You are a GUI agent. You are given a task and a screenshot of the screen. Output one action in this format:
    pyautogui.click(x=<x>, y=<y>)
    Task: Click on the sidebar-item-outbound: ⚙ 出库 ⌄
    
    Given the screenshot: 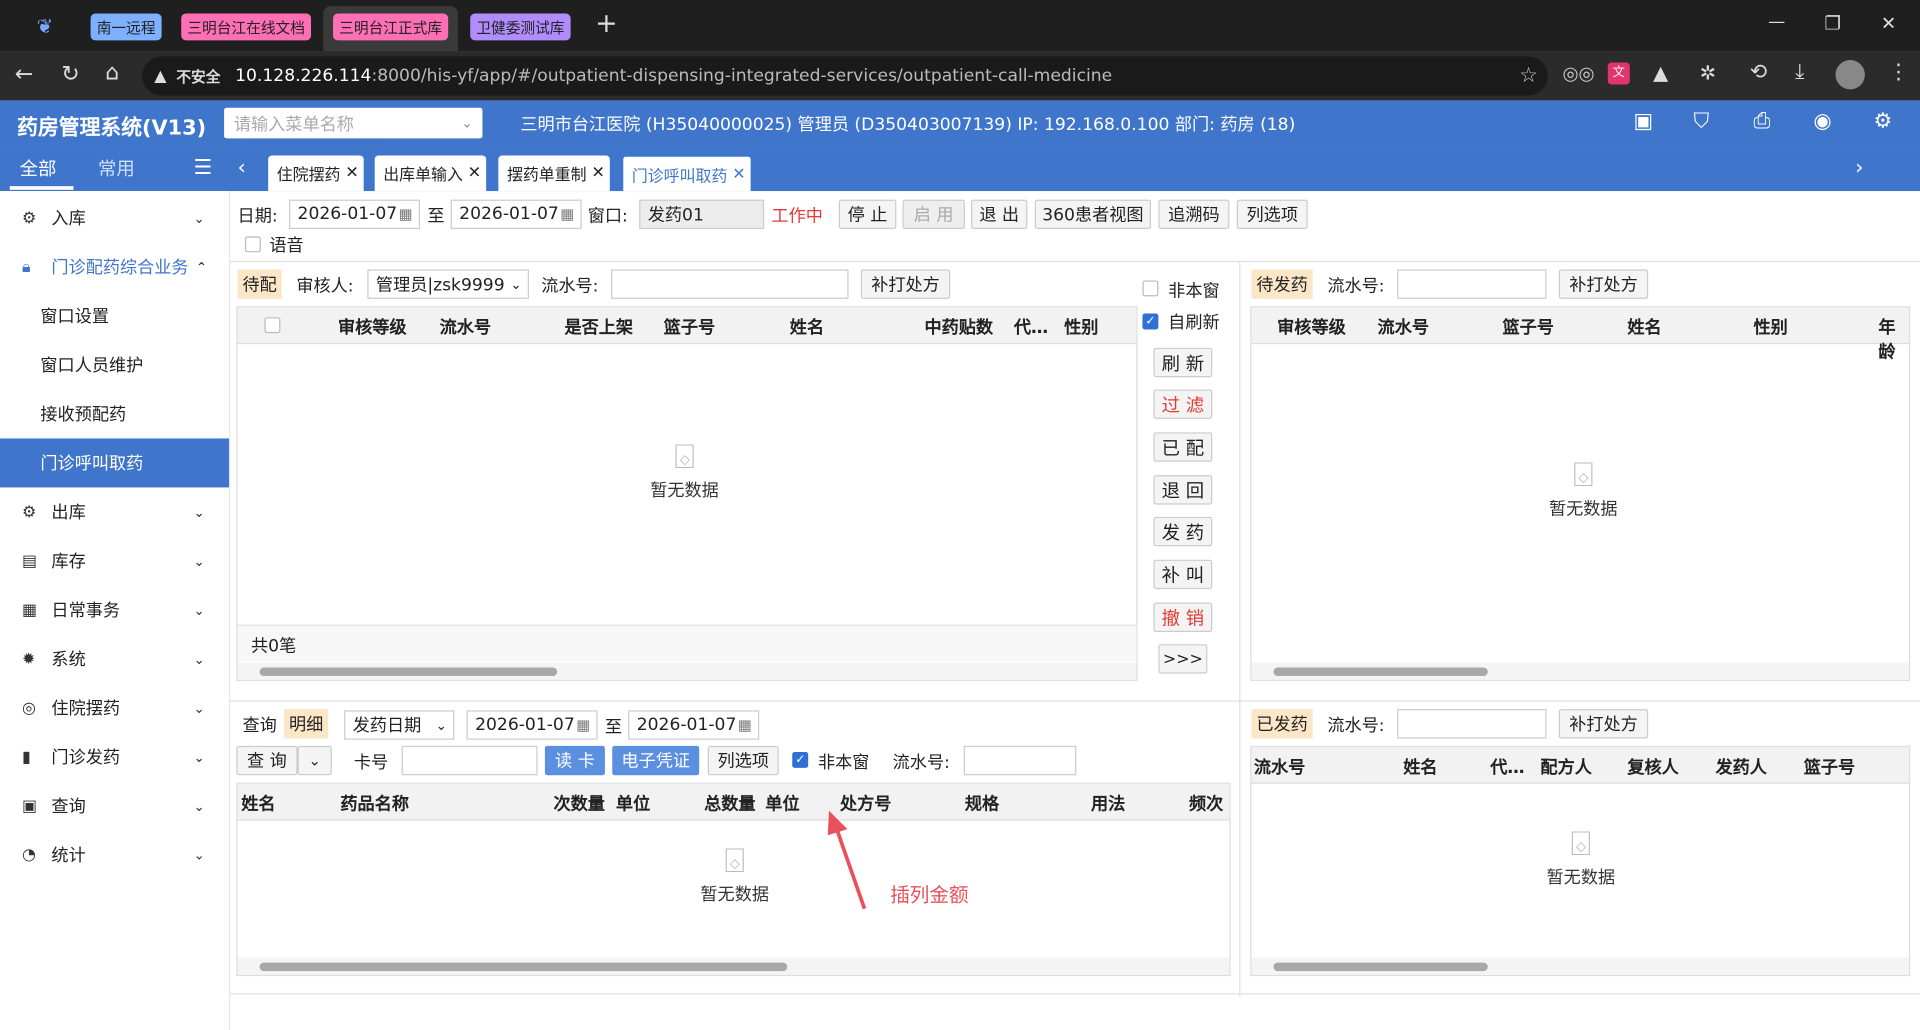 What is the action you would take?
    pyautogui.click(x=114, y=511)
    